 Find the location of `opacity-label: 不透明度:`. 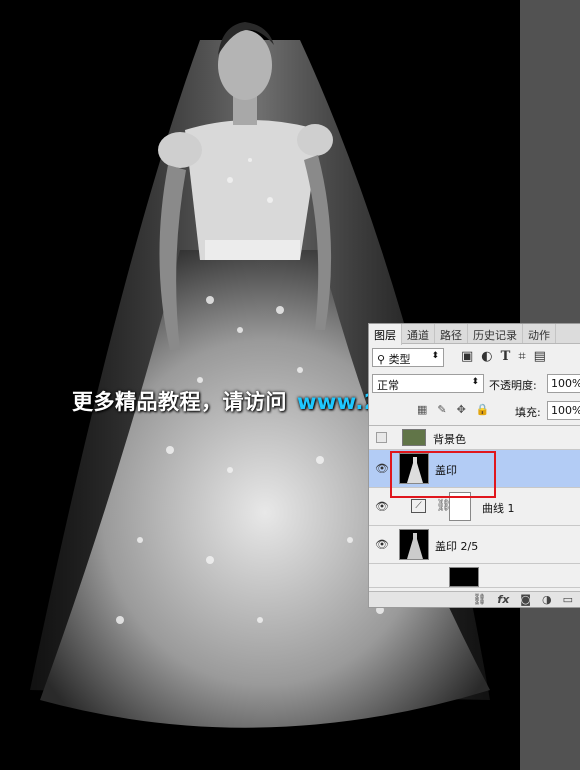

opacity-label: 不透明度: is located at coordinates (513, 385).